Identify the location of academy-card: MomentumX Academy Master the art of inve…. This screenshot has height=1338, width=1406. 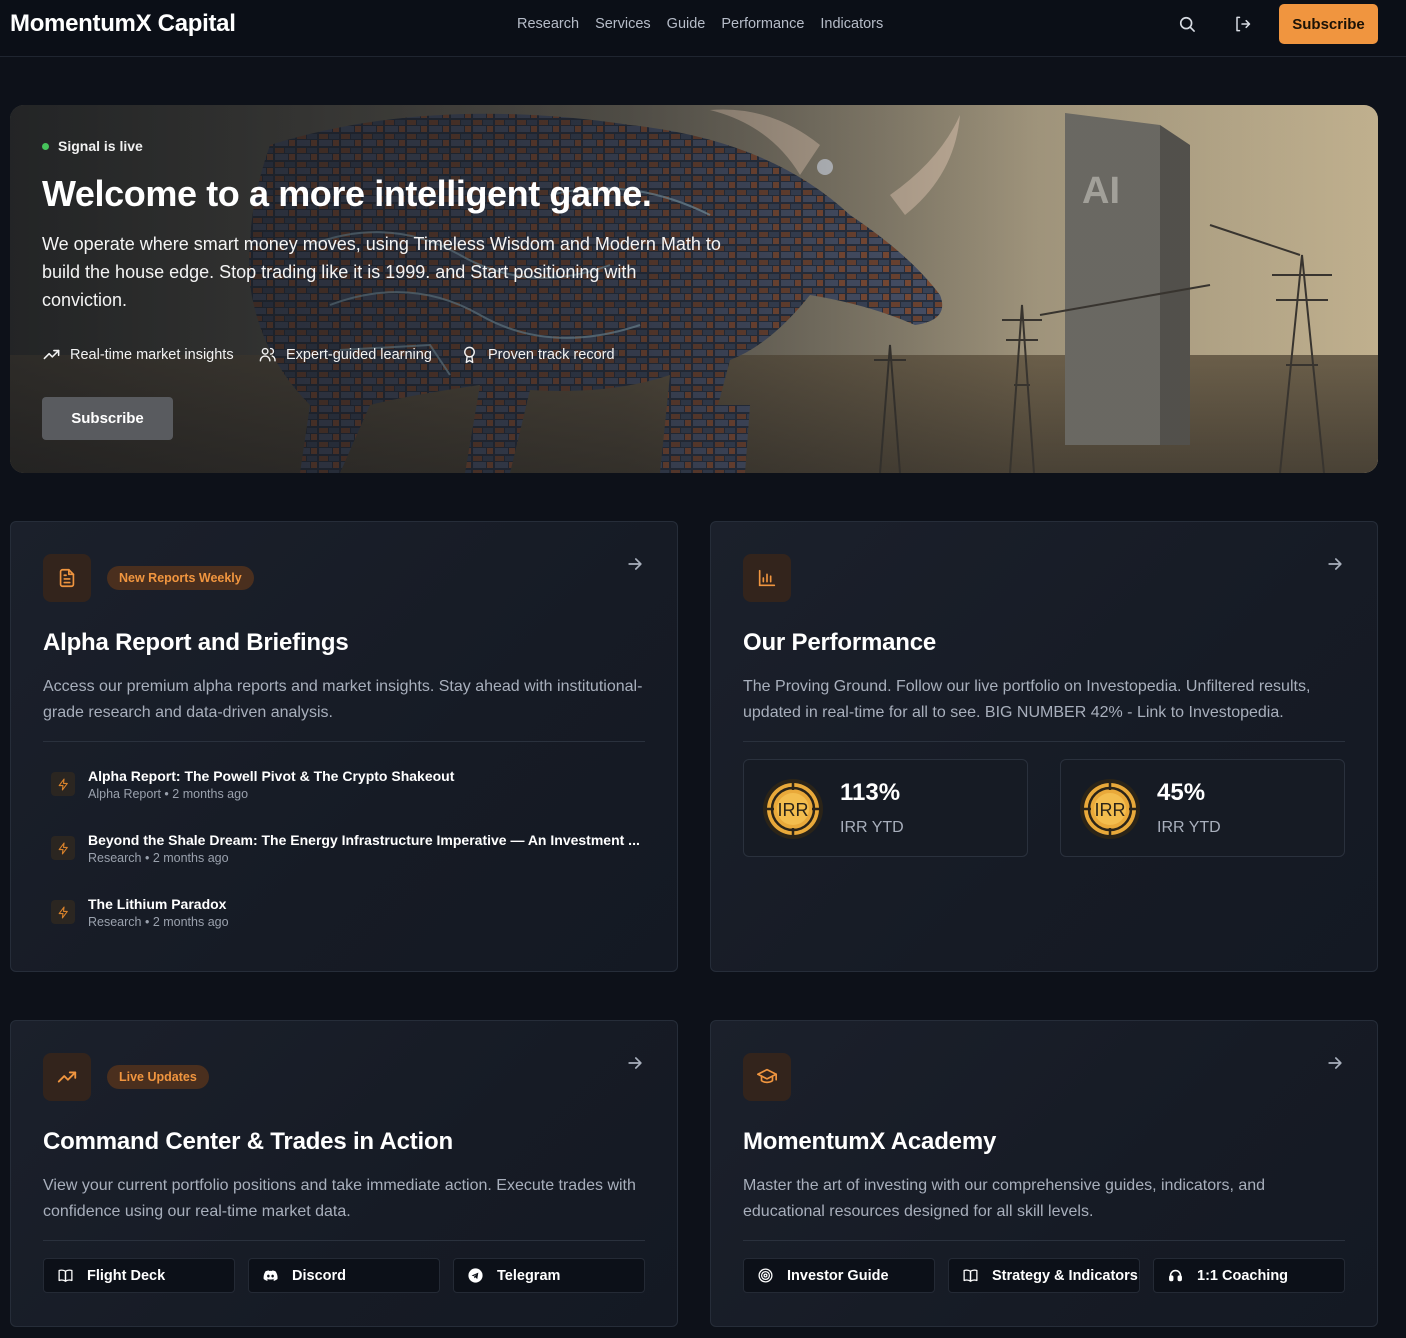
(1044, 1173).